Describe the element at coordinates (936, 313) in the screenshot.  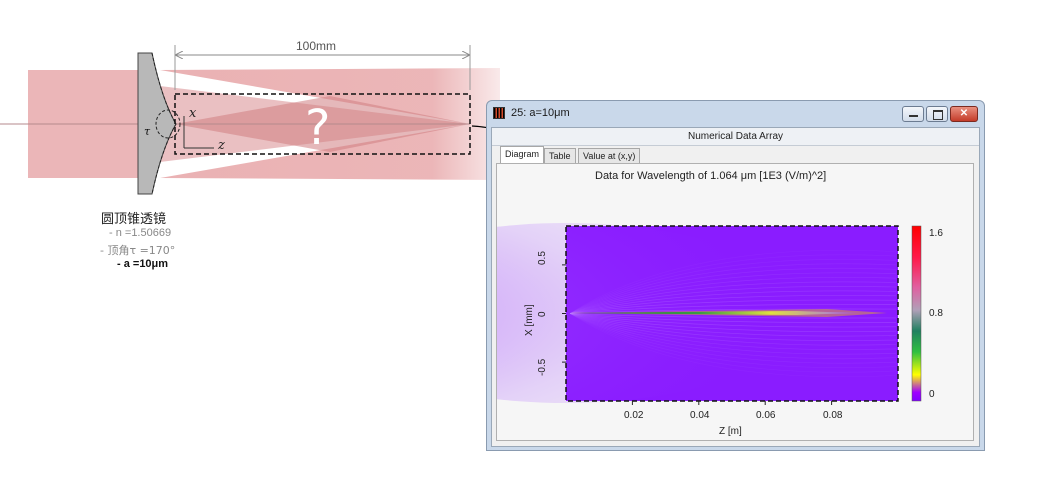
I see `colorbar-tick-label: 0.8` at that location.